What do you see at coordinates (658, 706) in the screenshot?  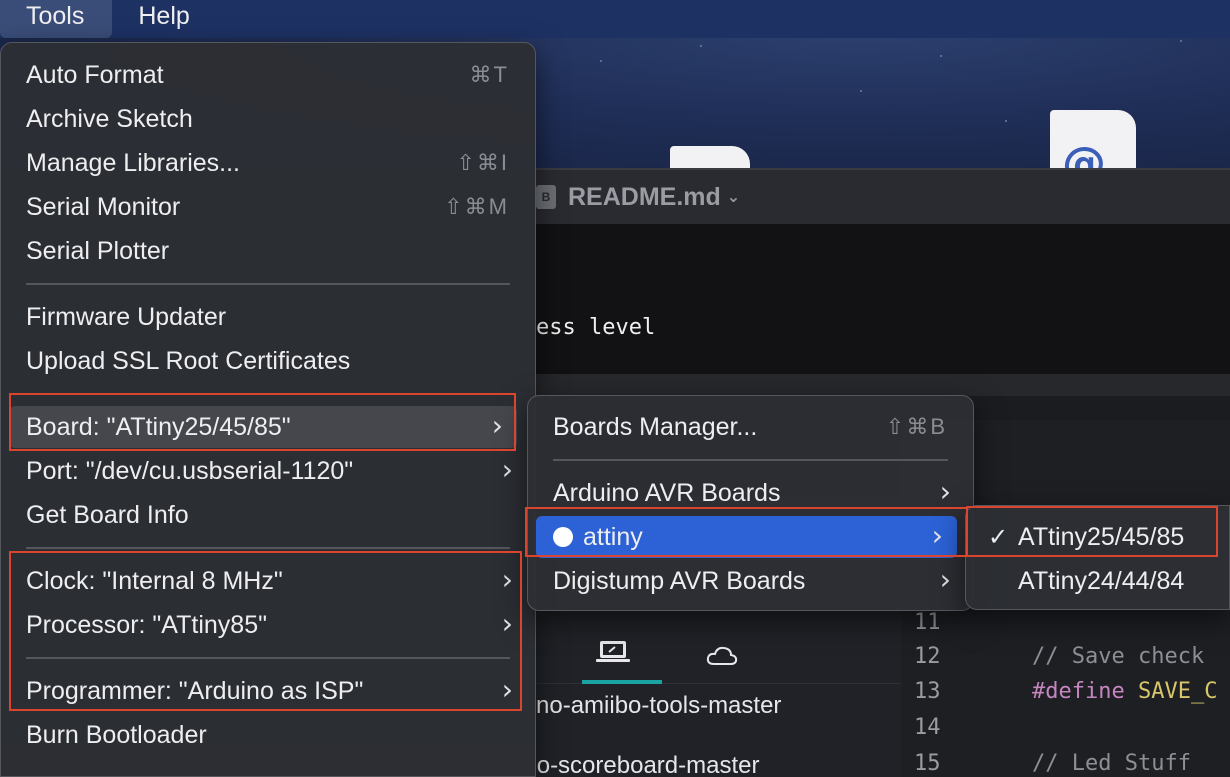 I see `file-tree-item: no-amiibo-tools-master` at bounding box center [658, 706].